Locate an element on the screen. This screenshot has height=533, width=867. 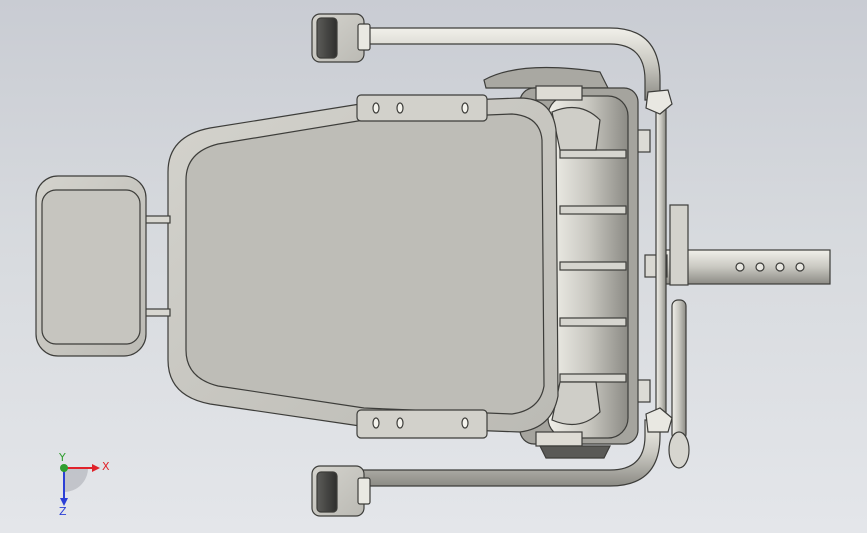
seat-bracket-bottom is located at coordinates (422, 424).